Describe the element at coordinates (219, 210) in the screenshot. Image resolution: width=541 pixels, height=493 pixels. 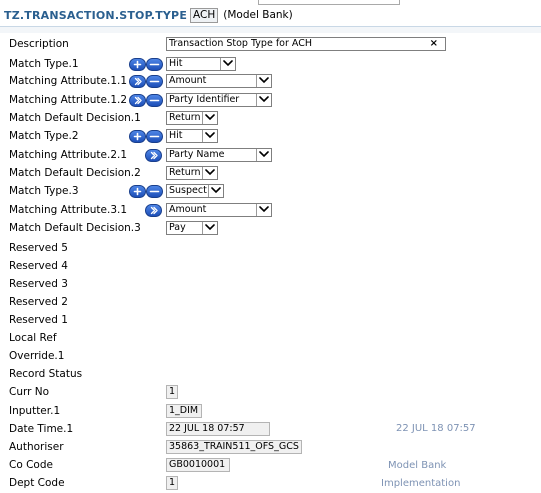
I see `matching-attribute-3-1-select: Amount` at that location.